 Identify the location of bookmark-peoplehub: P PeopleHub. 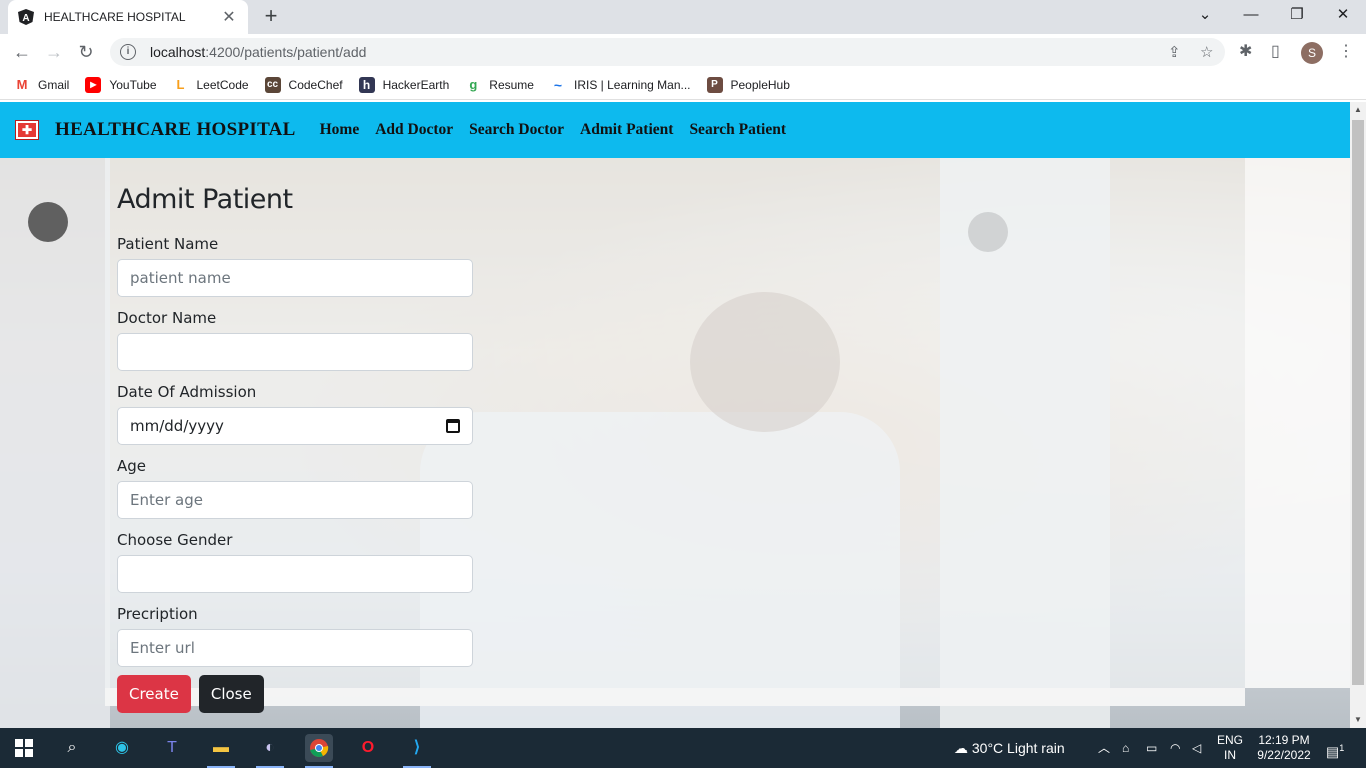
(748, 84).